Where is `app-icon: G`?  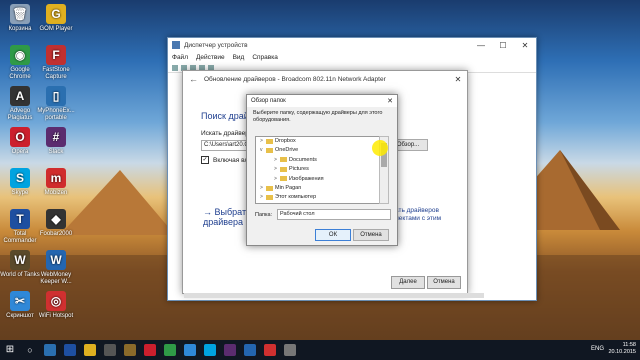
app-icon: G is located at coordinates (56, 14).